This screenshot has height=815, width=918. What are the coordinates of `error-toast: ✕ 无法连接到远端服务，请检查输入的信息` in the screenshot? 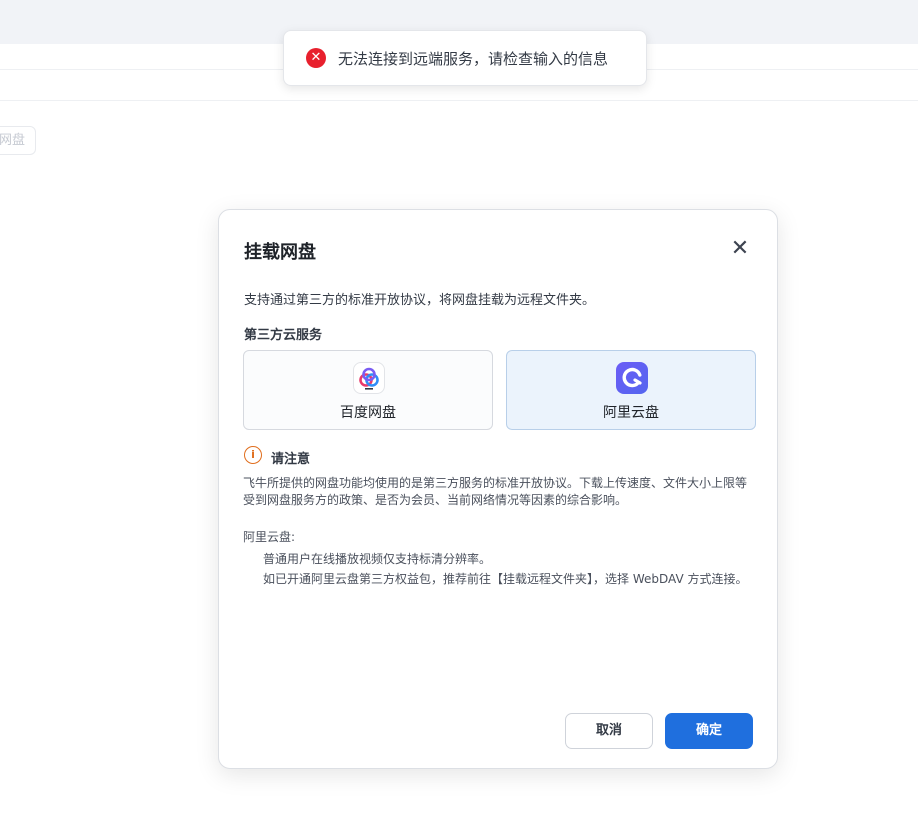 It's located at (465, 58).